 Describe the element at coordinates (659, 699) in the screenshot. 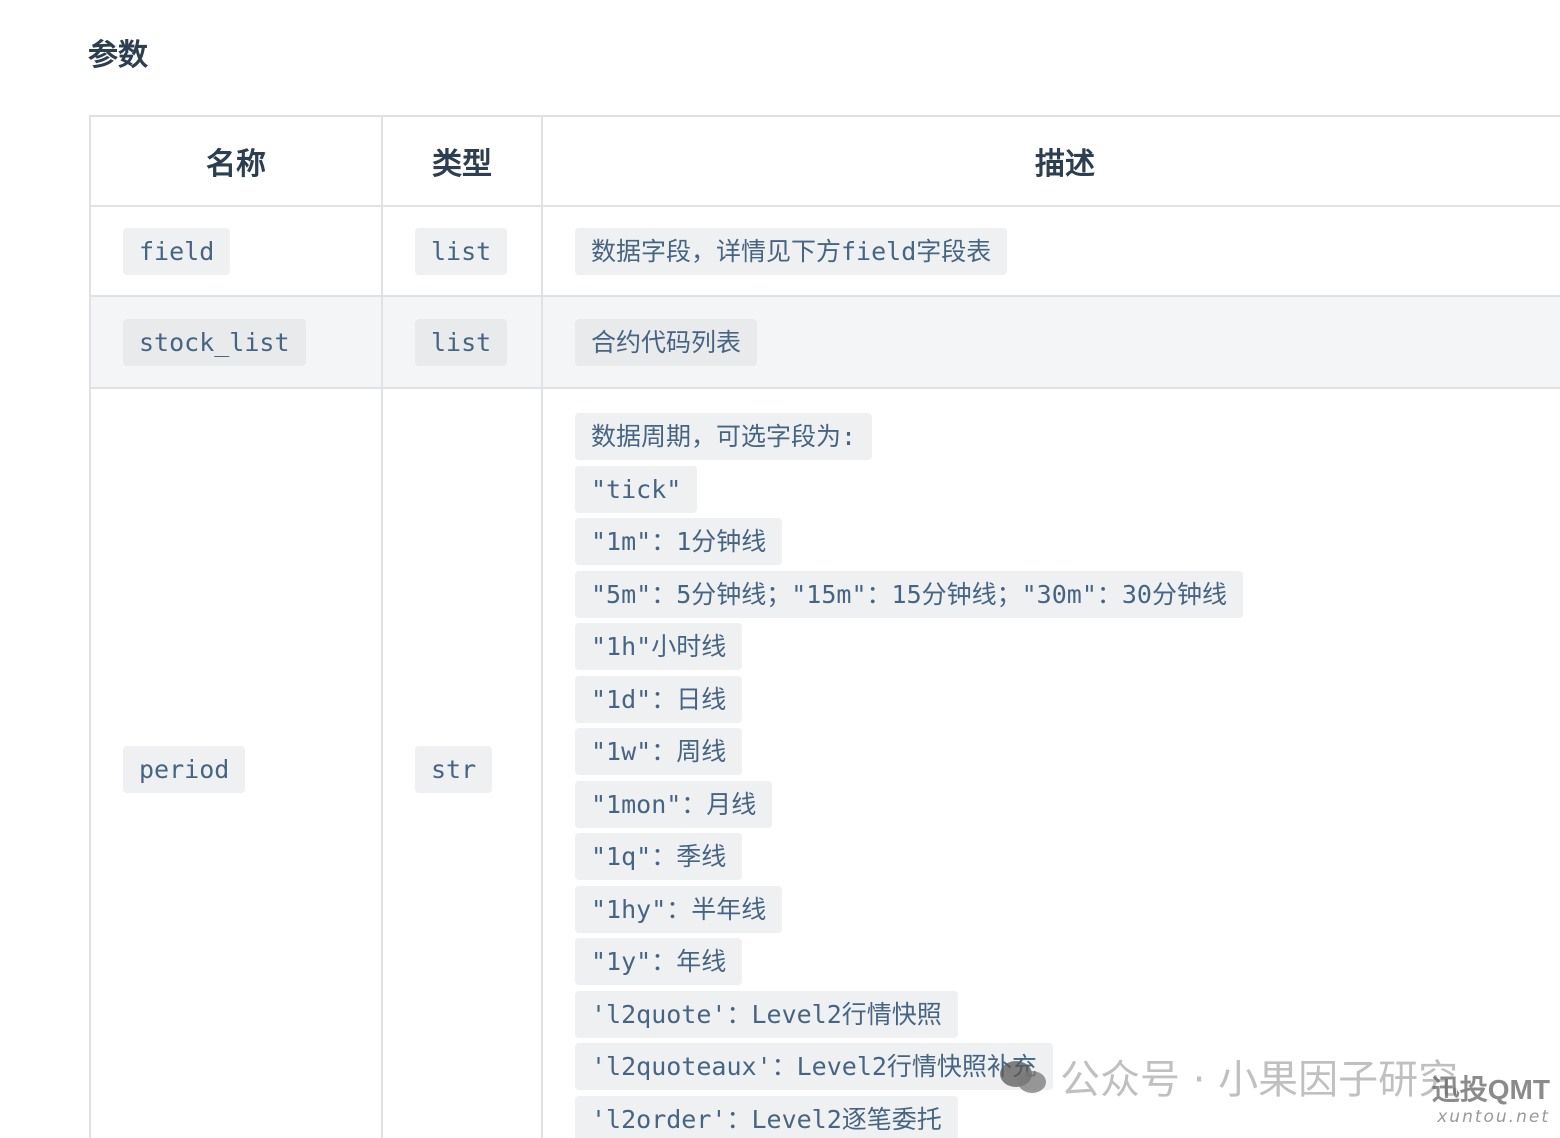

I see `period-desc-line: "1d"：日线` at that location.